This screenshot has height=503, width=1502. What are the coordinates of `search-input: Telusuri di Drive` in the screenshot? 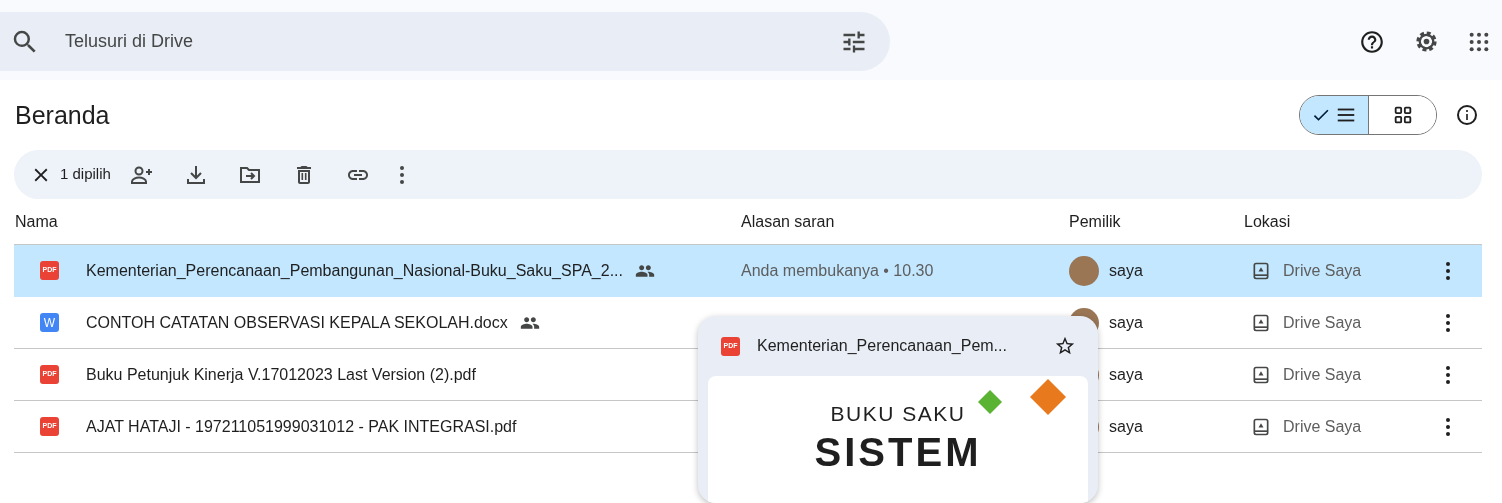 It's located at (440, 41).